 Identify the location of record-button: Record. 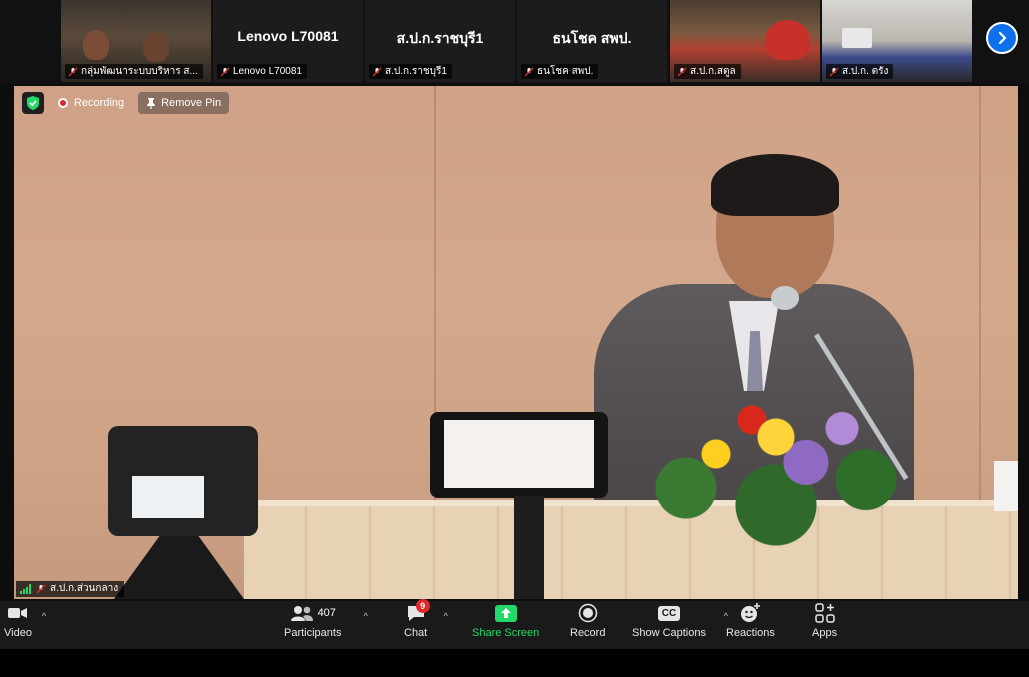
(587, 621).